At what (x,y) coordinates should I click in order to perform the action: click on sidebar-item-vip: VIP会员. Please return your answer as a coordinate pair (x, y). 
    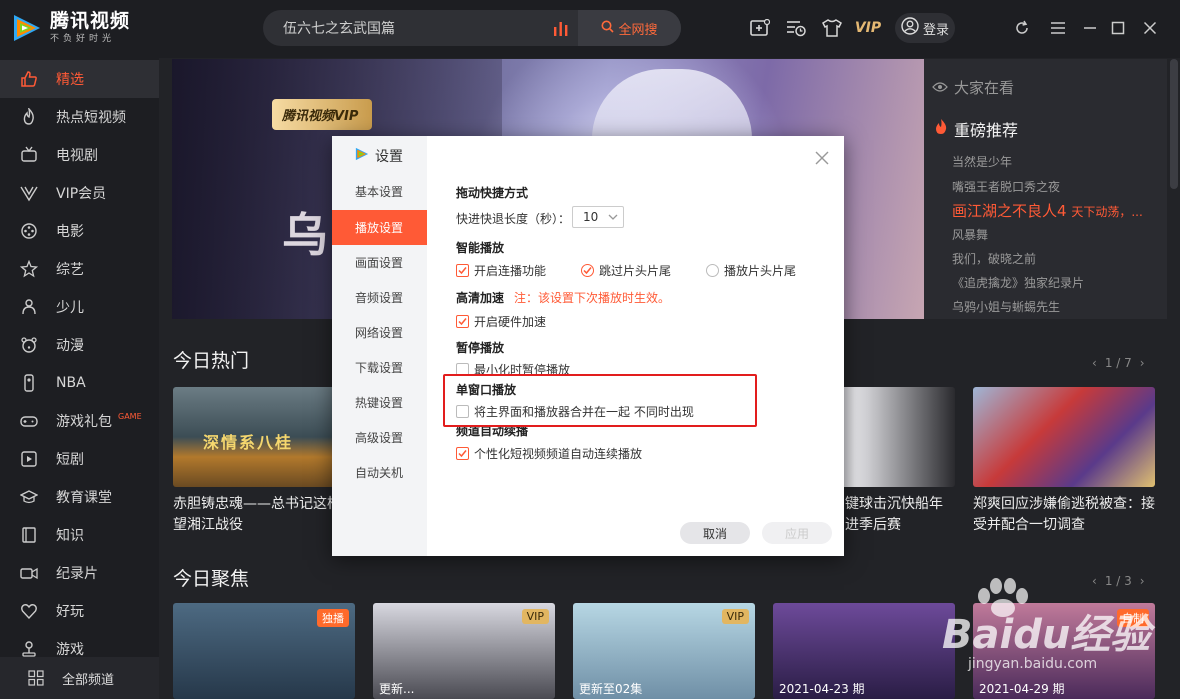
    Looking at the image, I should click on (79, 193).